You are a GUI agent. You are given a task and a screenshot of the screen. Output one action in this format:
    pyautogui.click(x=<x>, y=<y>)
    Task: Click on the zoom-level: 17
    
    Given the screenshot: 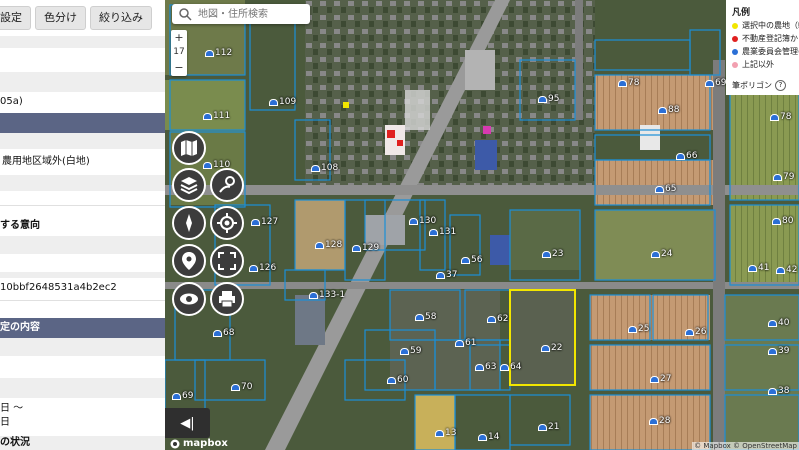 What is the action you would take?
    pyautogui.click(x=179, y=52)
    